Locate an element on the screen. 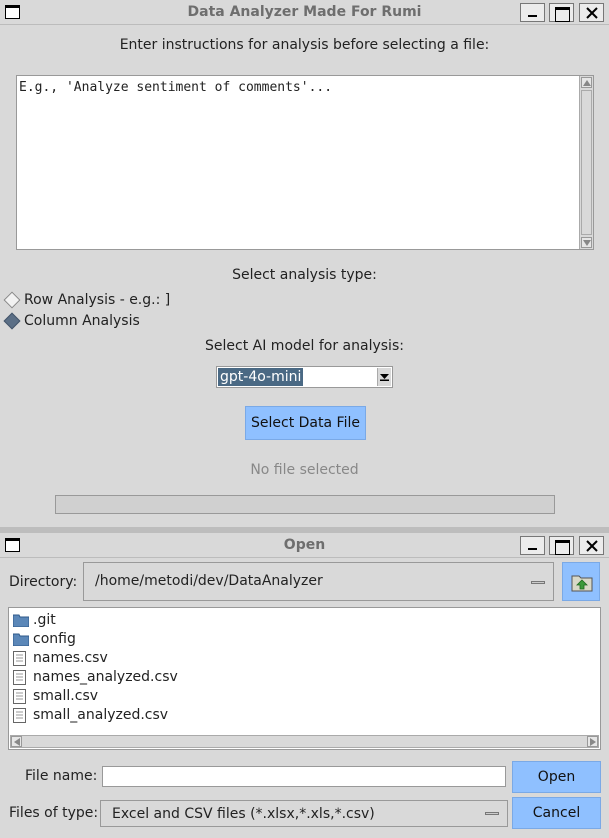 The width and height of the screenshot is (609, 838). arrow-up-icon is located at coordinates (587, 83).